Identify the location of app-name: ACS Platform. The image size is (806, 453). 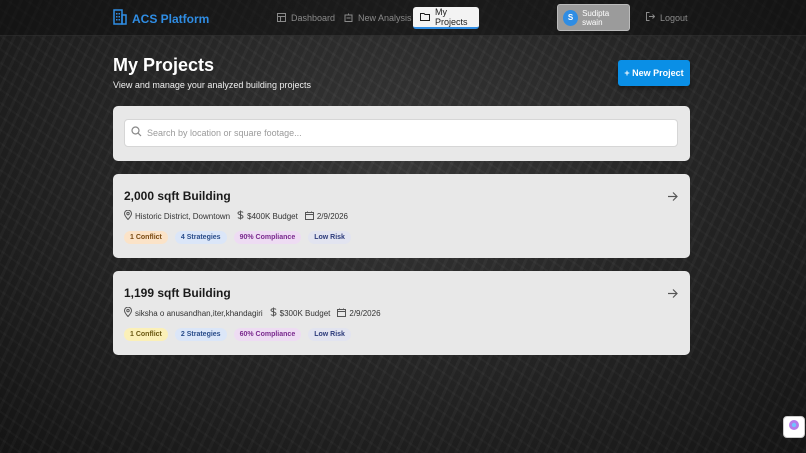
(171, 18).